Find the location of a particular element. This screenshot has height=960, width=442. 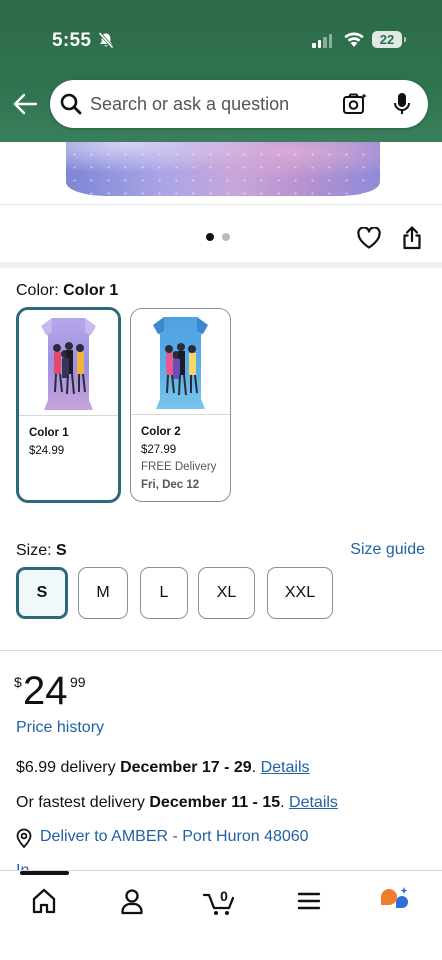

menu-icon is located at coordinates (309, 901).